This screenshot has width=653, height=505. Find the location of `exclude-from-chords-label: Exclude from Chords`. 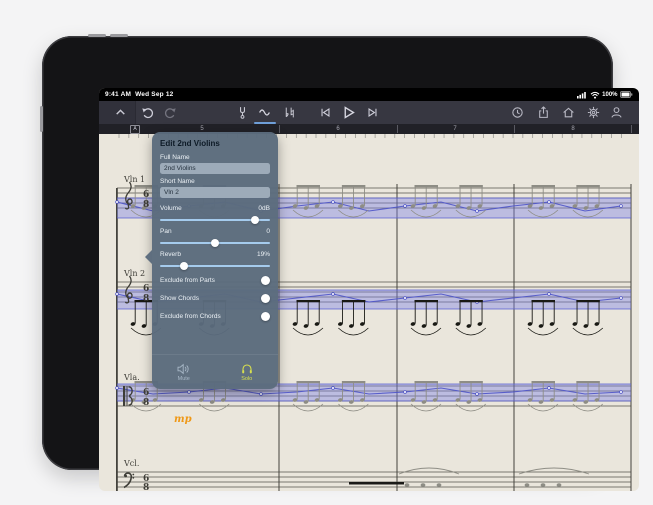

exclude-from-chords-label: Exclude from Chords is located at coordinates (190, 316).